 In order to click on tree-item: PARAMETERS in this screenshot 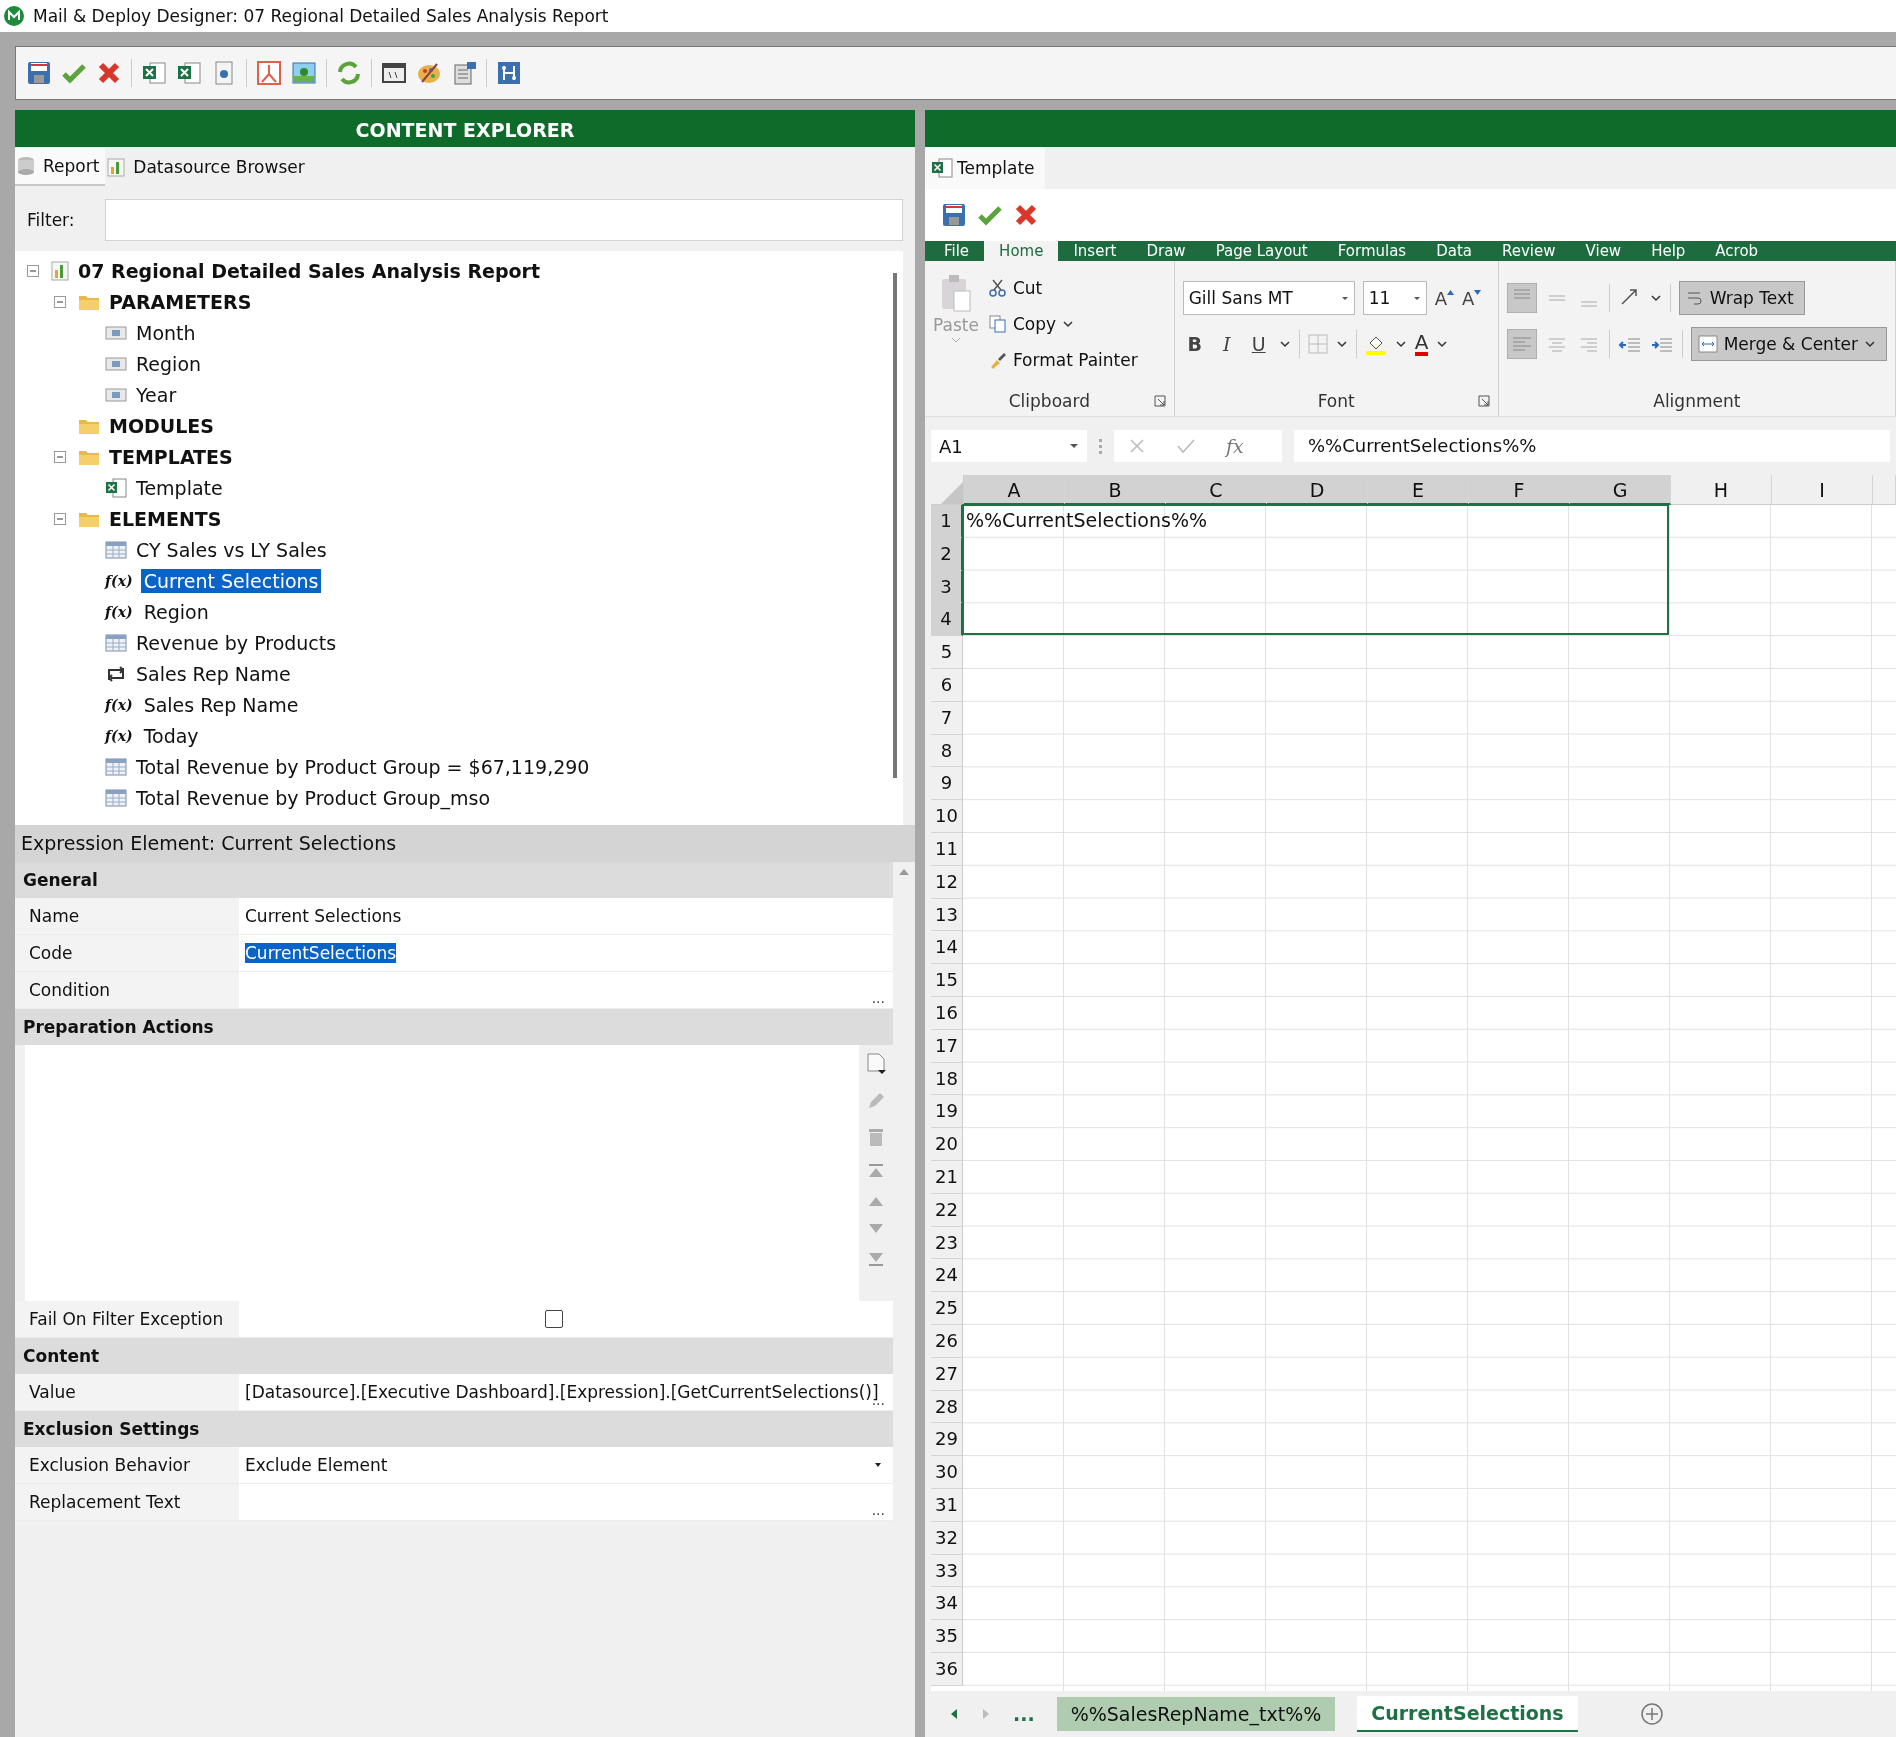, I will do `click(180, 301)`.